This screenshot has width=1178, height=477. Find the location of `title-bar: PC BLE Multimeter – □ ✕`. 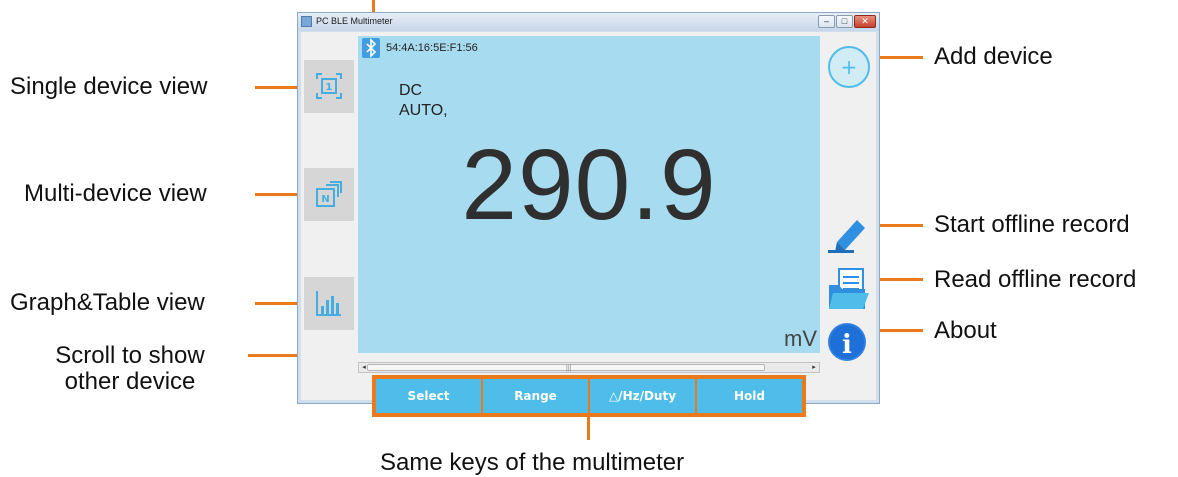

title-bar: PC BLE Multimeter – □ ✕ is located at coordinates (588, 22).